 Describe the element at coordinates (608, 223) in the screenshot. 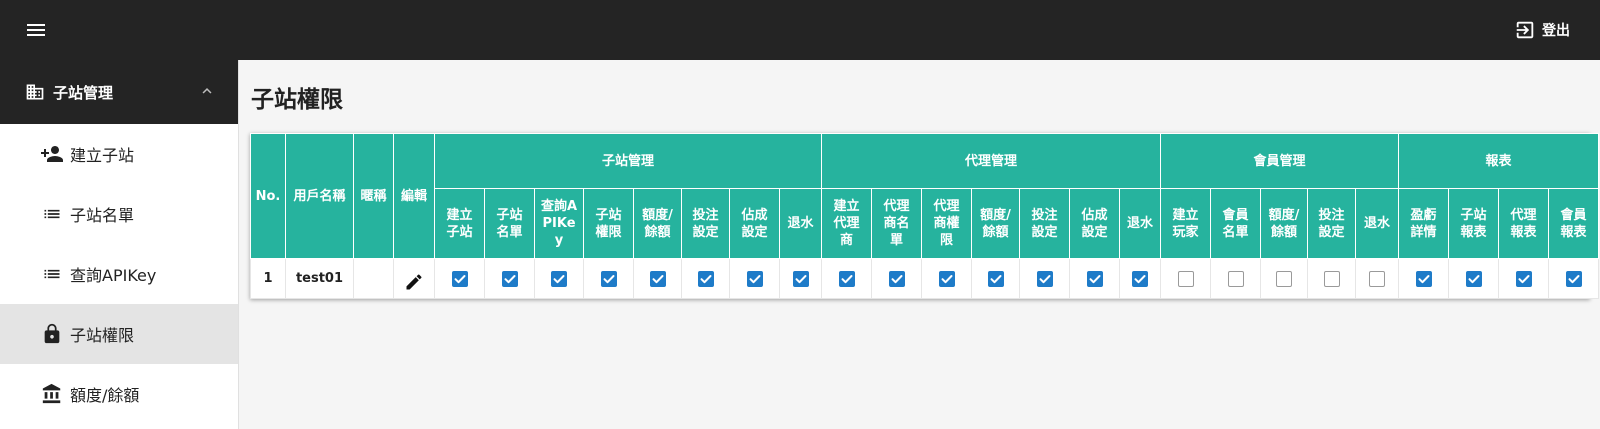

I see `header-permission: 子站 權限` at that location.